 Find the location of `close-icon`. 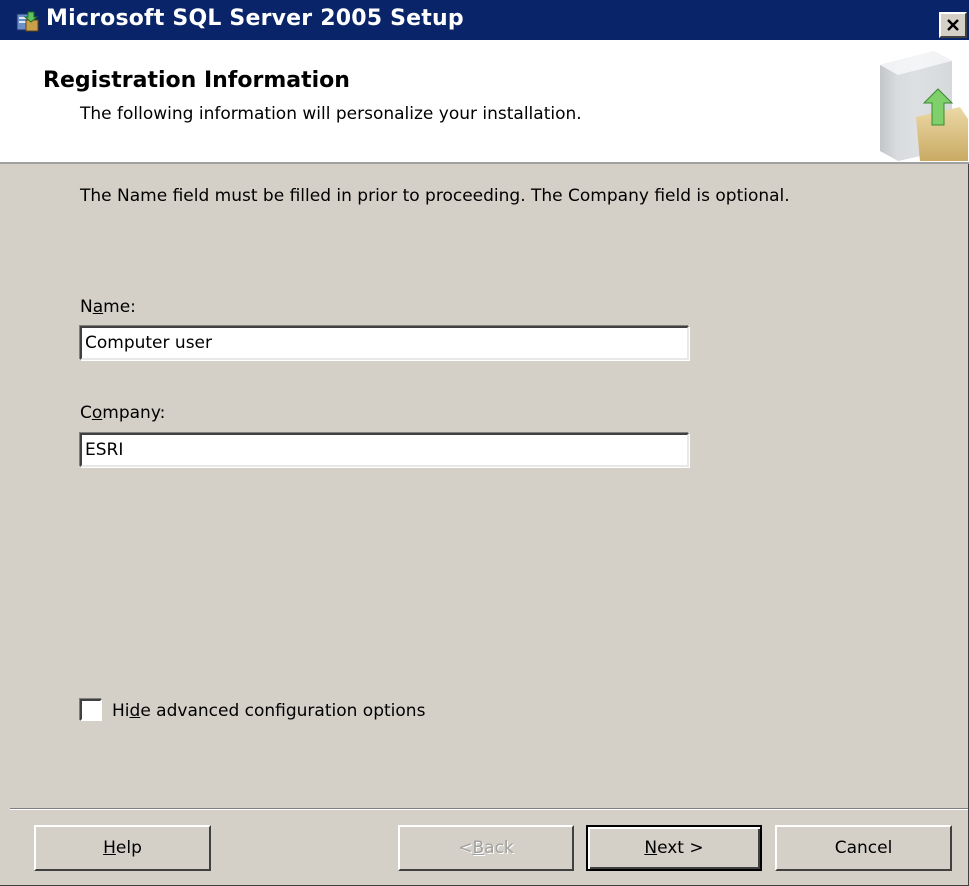

close-icon is located at coordinates (953, 25).